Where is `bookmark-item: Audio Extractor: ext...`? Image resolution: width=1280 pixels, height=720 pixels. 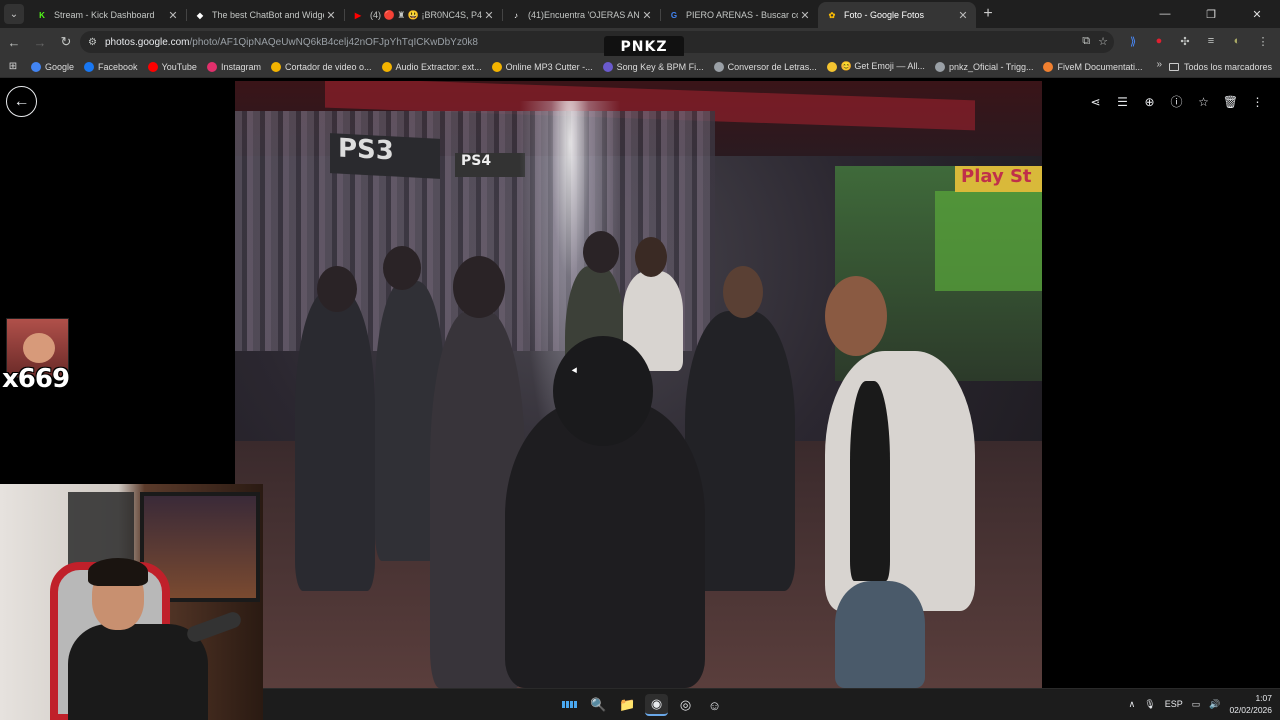 bookmark-item: Audio Extractor: ext... is located at coordinates (432, 67).